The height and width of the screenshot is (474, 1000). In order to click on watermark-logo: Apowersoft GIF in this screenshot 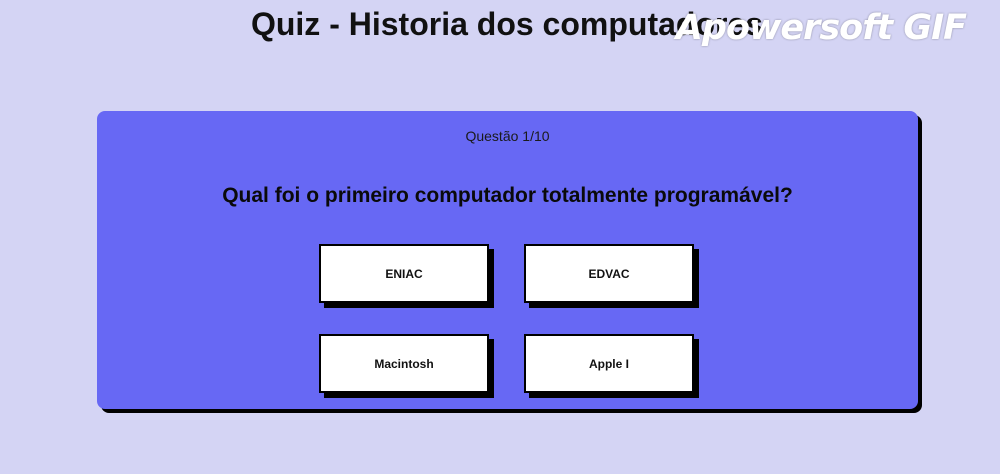, I will do `click(821, 28)`.